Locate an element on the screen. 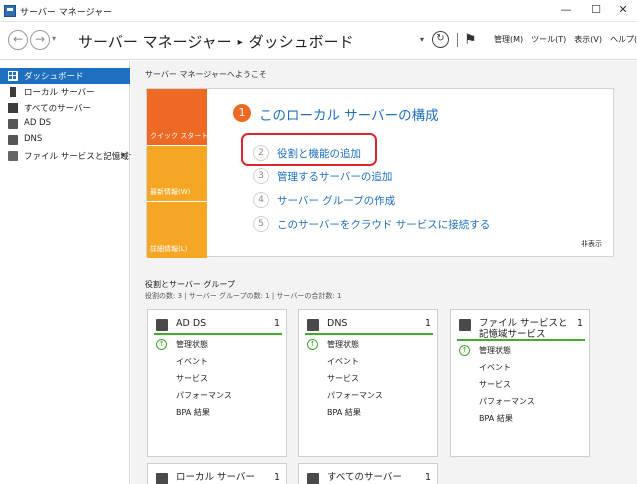 The height and width of the screenshot is (484, 637). whats-new-tab: 最新情報(W) is located at coordinates (177, 173).